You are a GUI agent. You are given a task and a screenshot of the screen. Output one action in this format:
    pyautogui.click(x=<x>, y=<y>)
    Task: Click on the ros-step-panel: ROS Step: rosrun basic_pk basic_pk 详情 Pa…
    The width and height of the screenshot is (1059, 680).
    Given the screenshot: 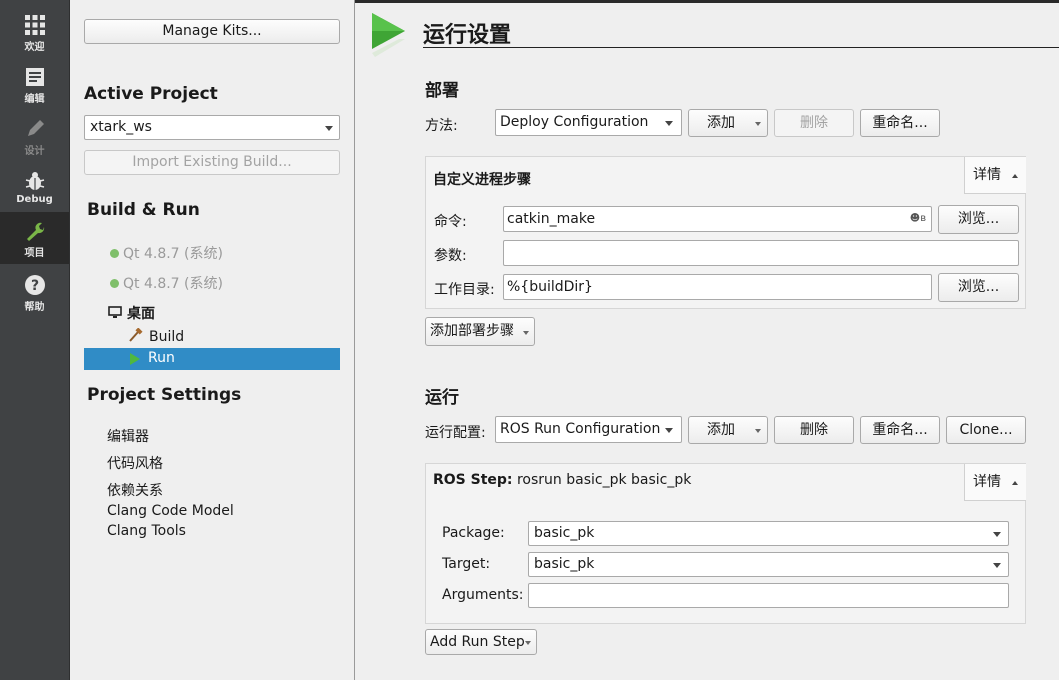 What is the action you would take?
    pyautogui.click(x=725, y=543)
    